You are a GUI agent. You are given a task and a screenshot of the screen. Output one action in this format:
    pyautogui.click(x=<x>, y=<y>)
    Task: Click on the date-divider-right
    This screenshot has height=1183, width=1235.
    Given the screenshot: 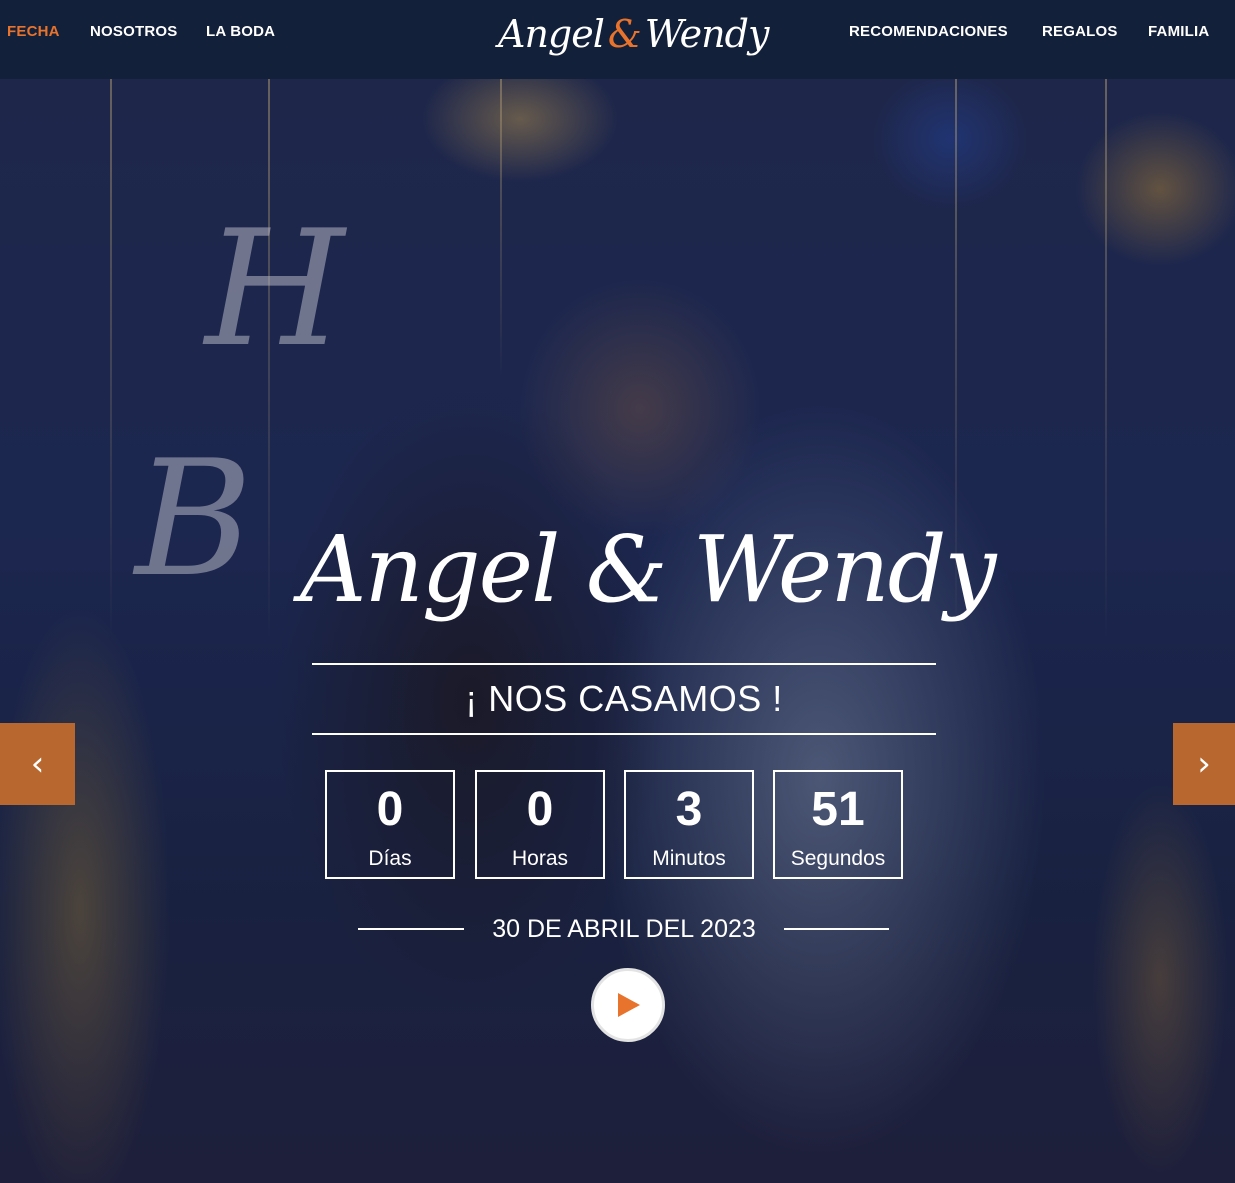 What is the action you would take?
    pyautogui.click(x=836, y=929)
    